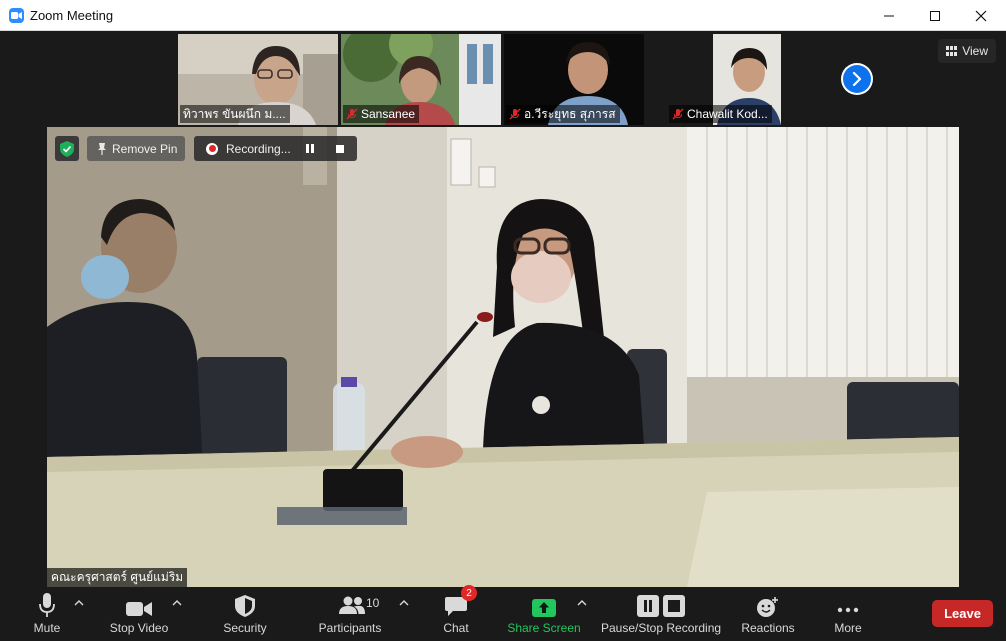 The height and width of the screenshot is (641, 1006). I want to click on recording-control-label: Pause/Stop Recording, so click(661, 628).